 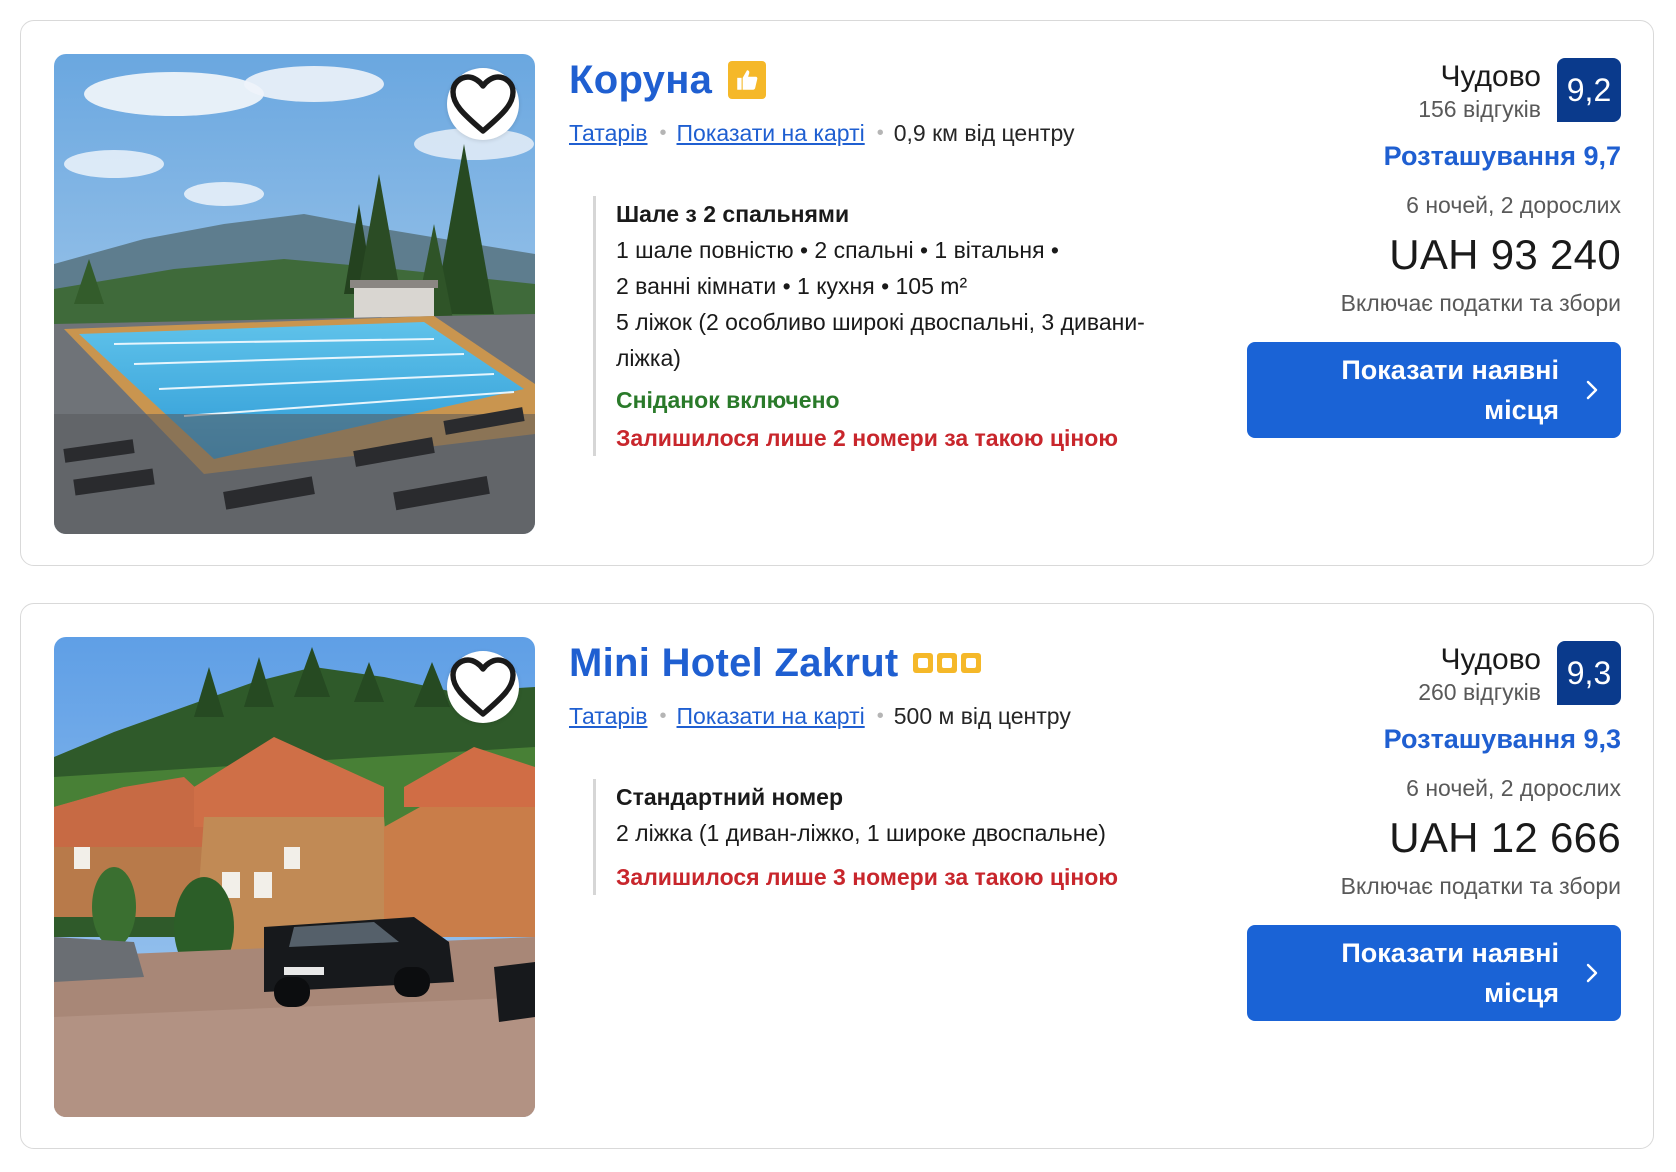 I want to click on thumbs-up-icon, so click(x=747, y=80).